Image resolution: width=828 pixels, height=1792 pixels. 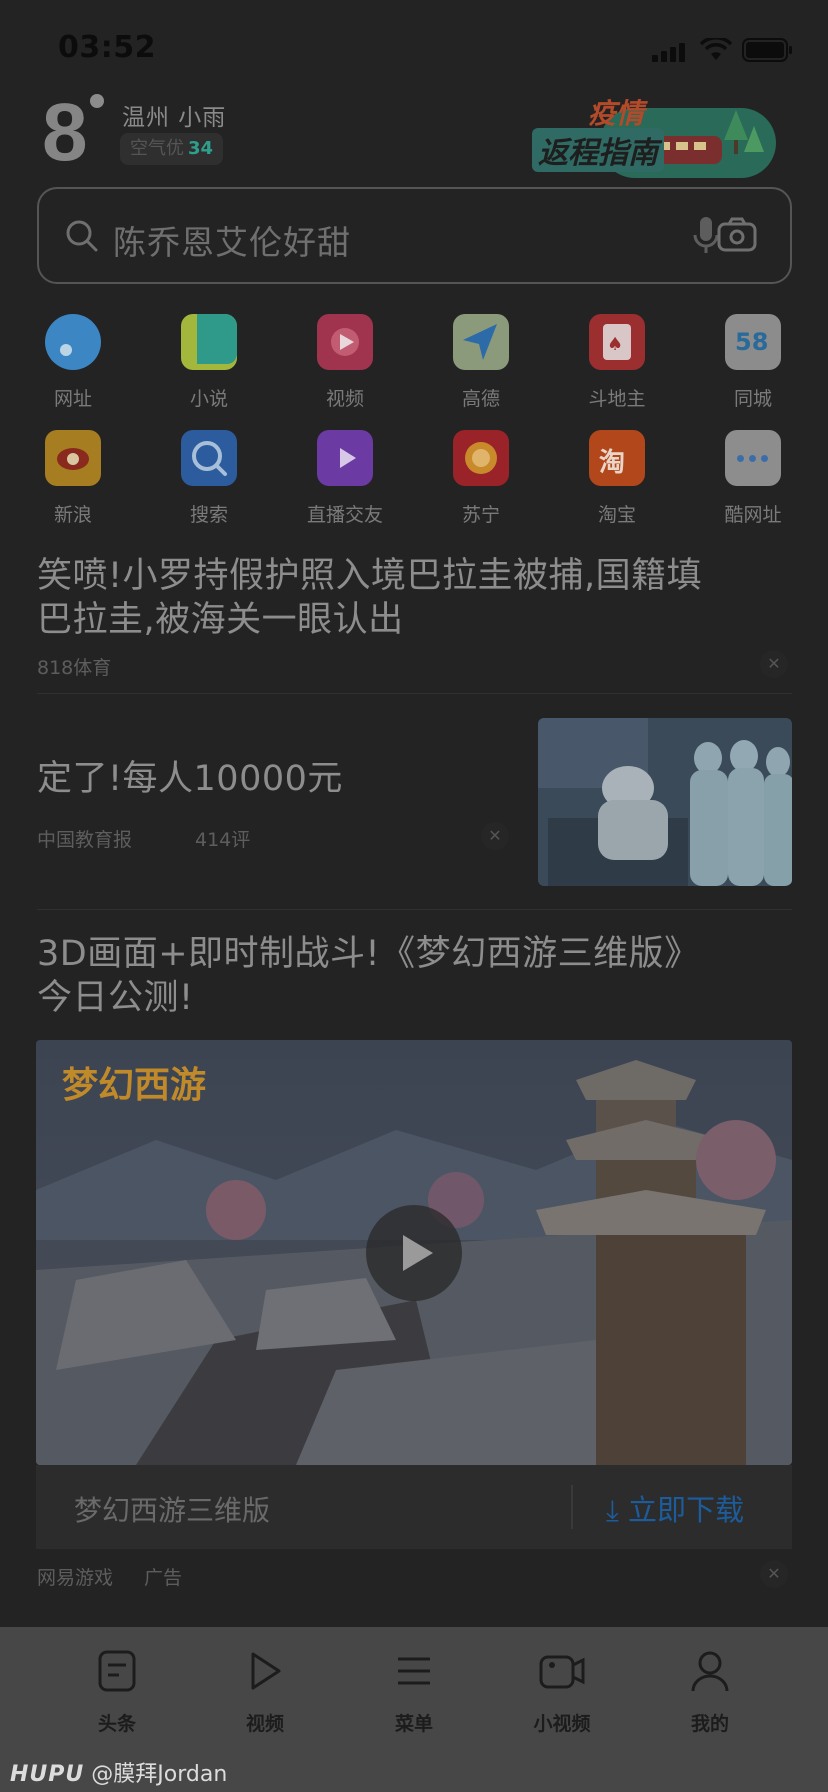 I want to click on shortcut-搜索: 搜索, so click(x=209, y=476).